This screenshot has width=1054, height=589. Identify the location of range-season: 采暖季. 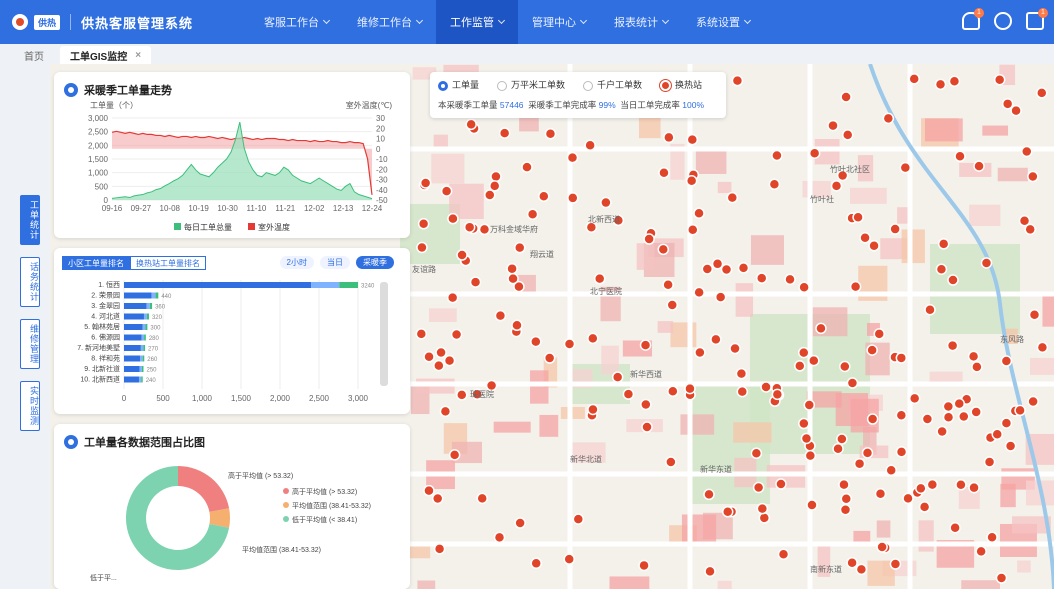
(375, 262).